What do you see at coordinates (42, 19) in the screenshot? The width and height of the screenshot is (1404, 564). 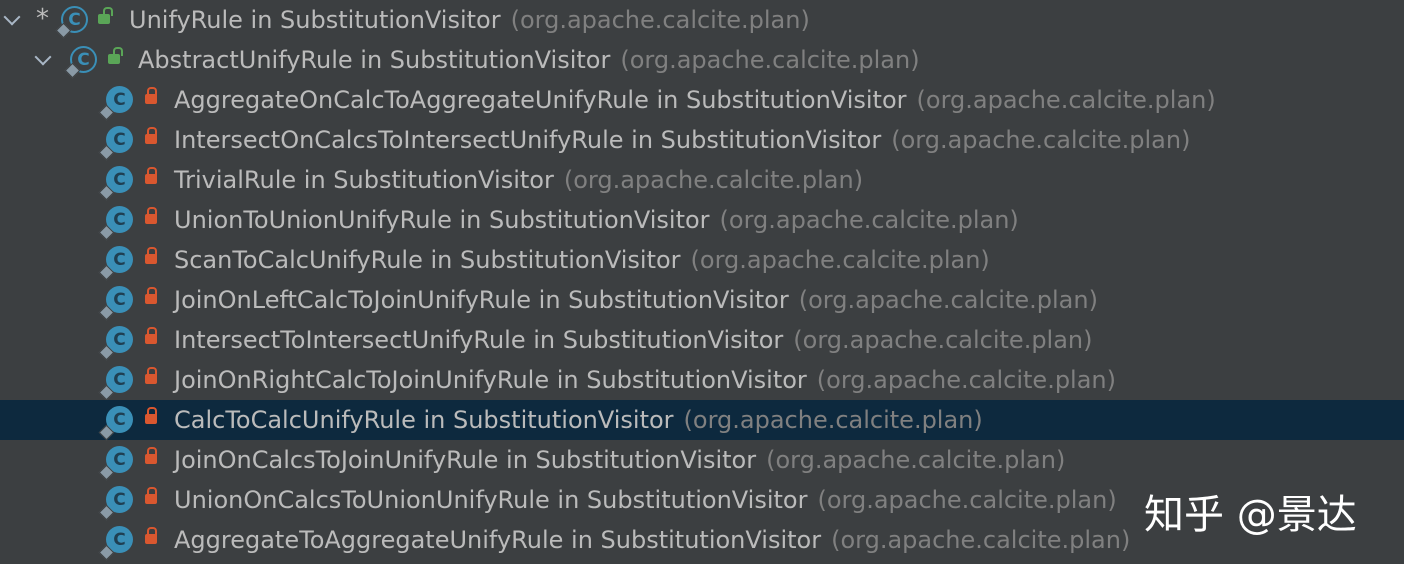 I see `current-marker: *` at bounding box center [42, 19].